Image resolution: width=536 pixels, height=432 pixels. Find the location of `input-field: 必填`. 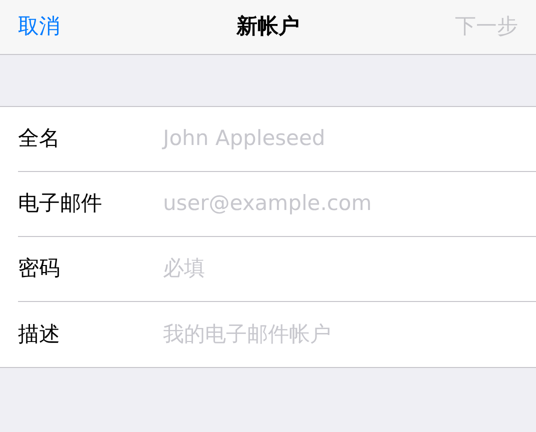

input-field: 必填 is located at coordinates (340, 269).